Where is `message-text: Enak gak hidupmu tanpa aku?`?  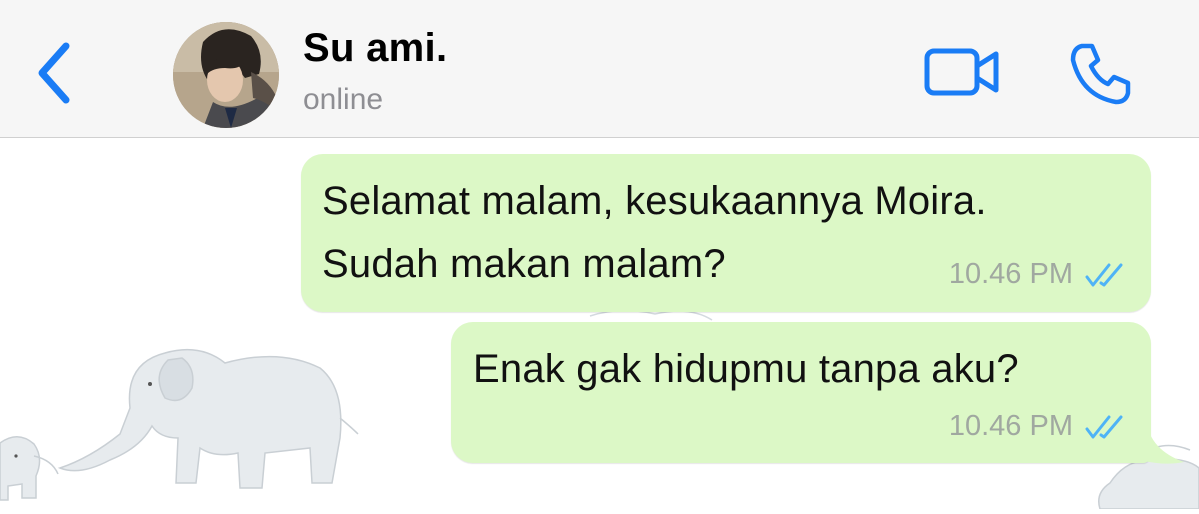 message-text: Enak gak hidupmu tanpa aku? is located at coordinates (746, 369).